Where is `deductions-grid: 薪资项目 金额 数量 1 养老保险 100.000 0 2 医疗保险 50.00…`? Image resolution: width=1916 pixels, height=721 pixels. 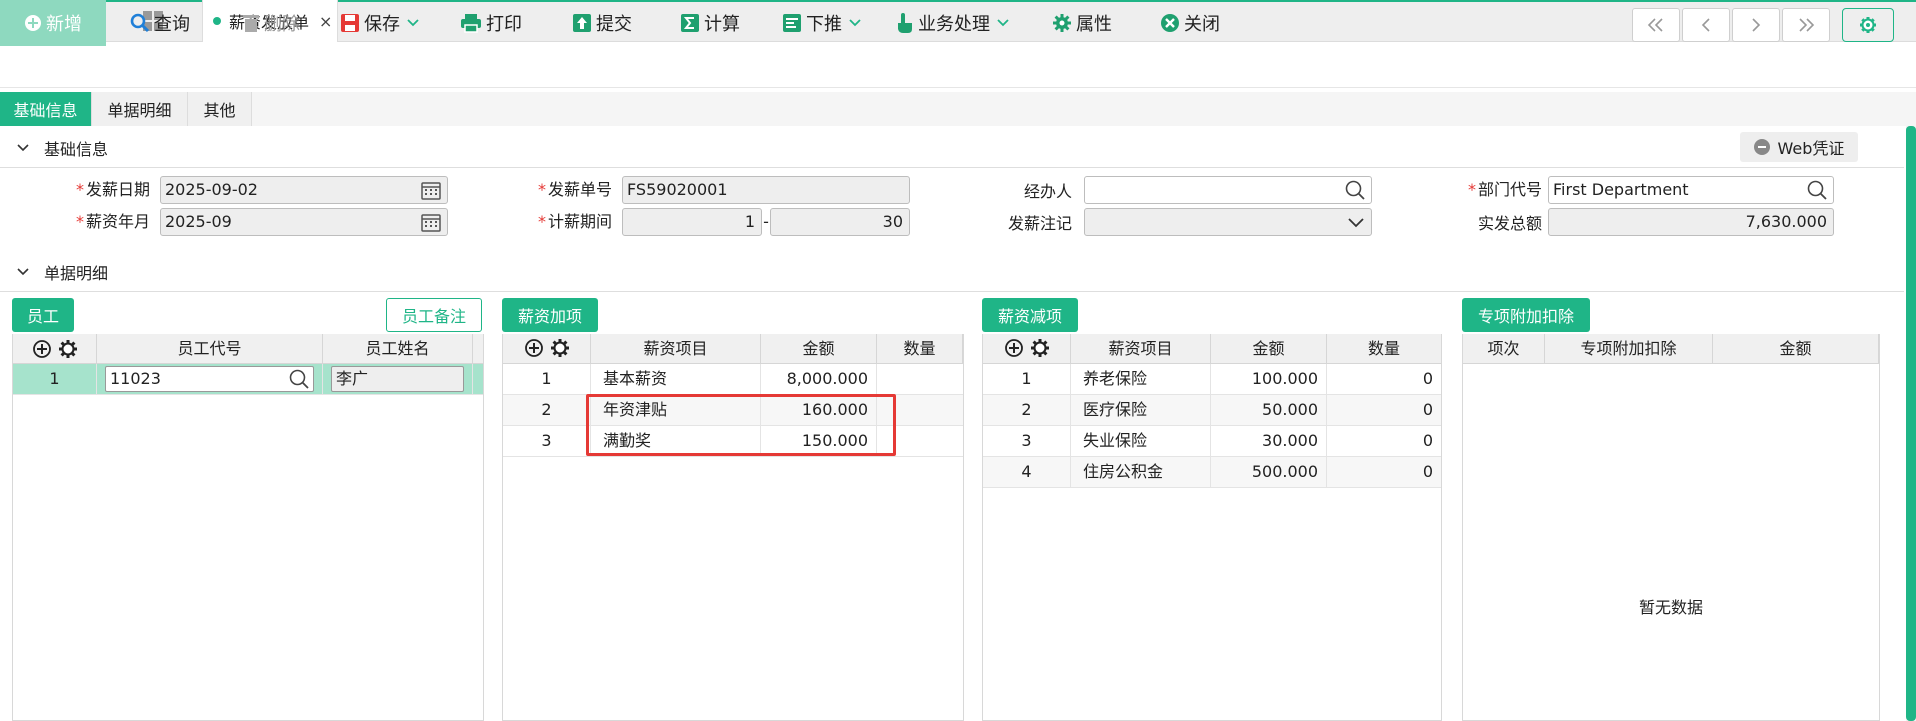 deductions-grid: 薪资项目 金额 数量 1 养老保险 100.000 0 2 医疗保险 50.00… is located at coordinates (1212, 527).